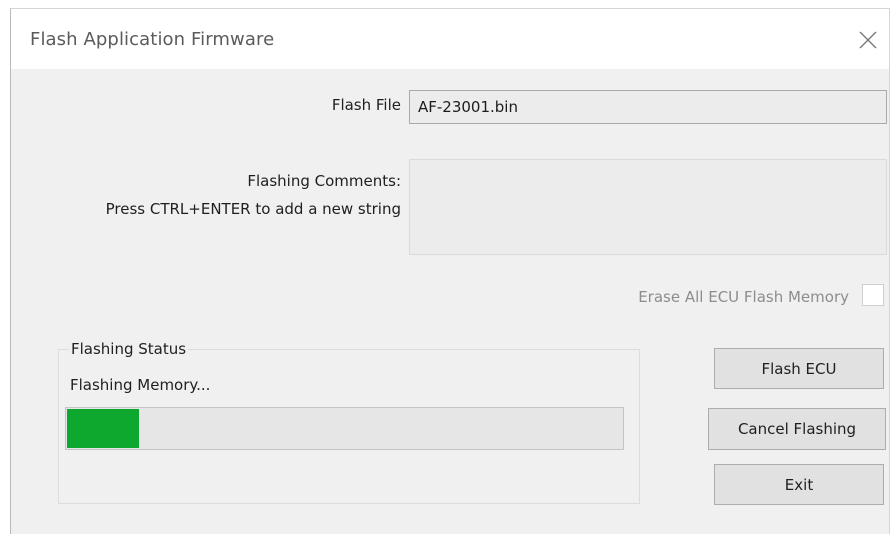 The width and height of the screenshot is (891, 535). I want to click on window-title: Flash Application Firmware, so click(152, 39).